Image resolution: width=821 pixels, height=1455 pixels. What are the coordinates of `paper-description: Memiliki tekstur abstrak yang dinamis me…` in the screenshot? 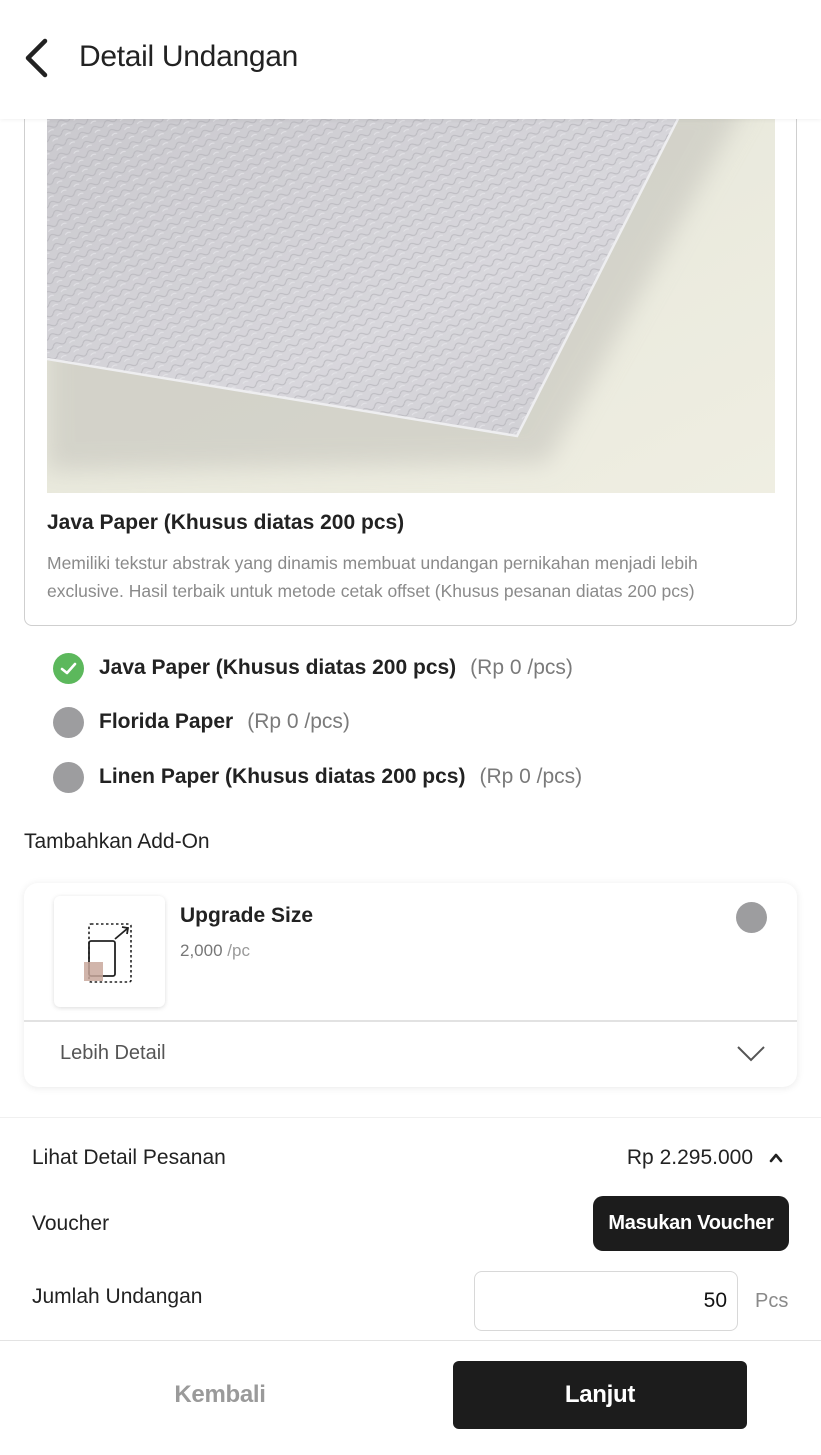 It's located at (372, 577).